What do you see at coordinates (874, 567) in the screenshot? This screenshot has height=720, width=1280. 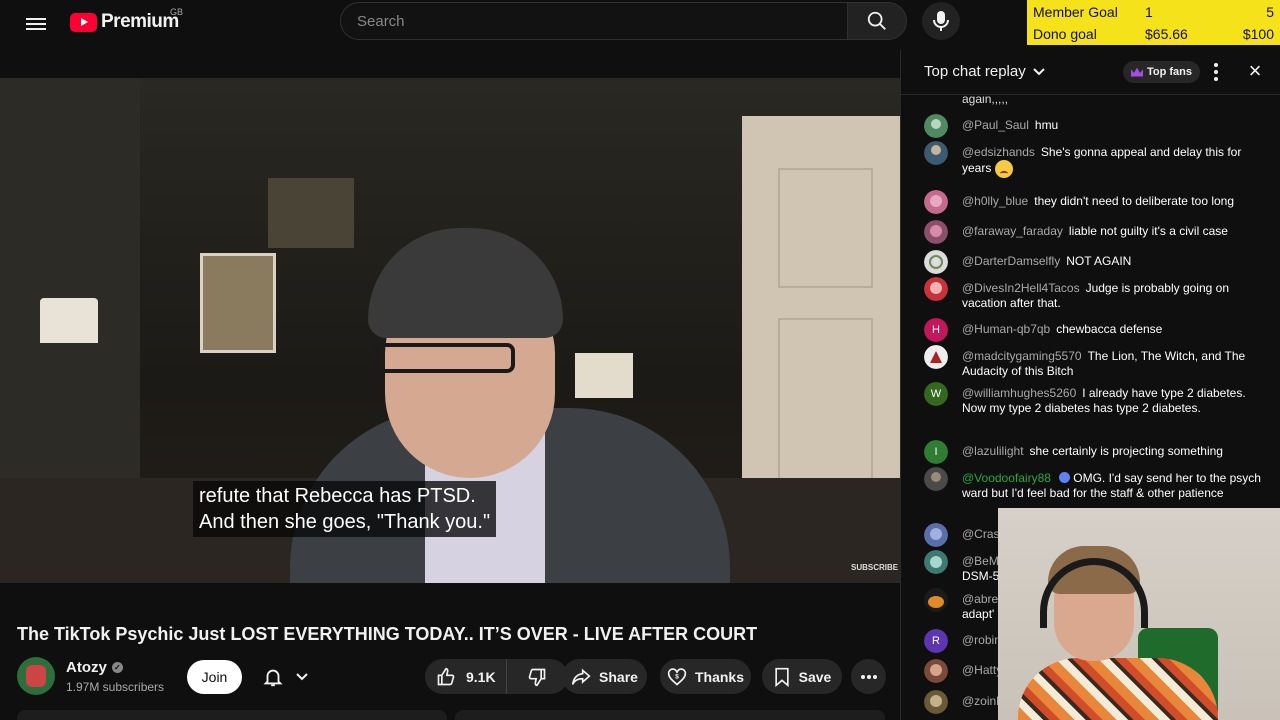 I see `subscribe-watermark: SUBSCRIBE` at bounding box center [874, 567].